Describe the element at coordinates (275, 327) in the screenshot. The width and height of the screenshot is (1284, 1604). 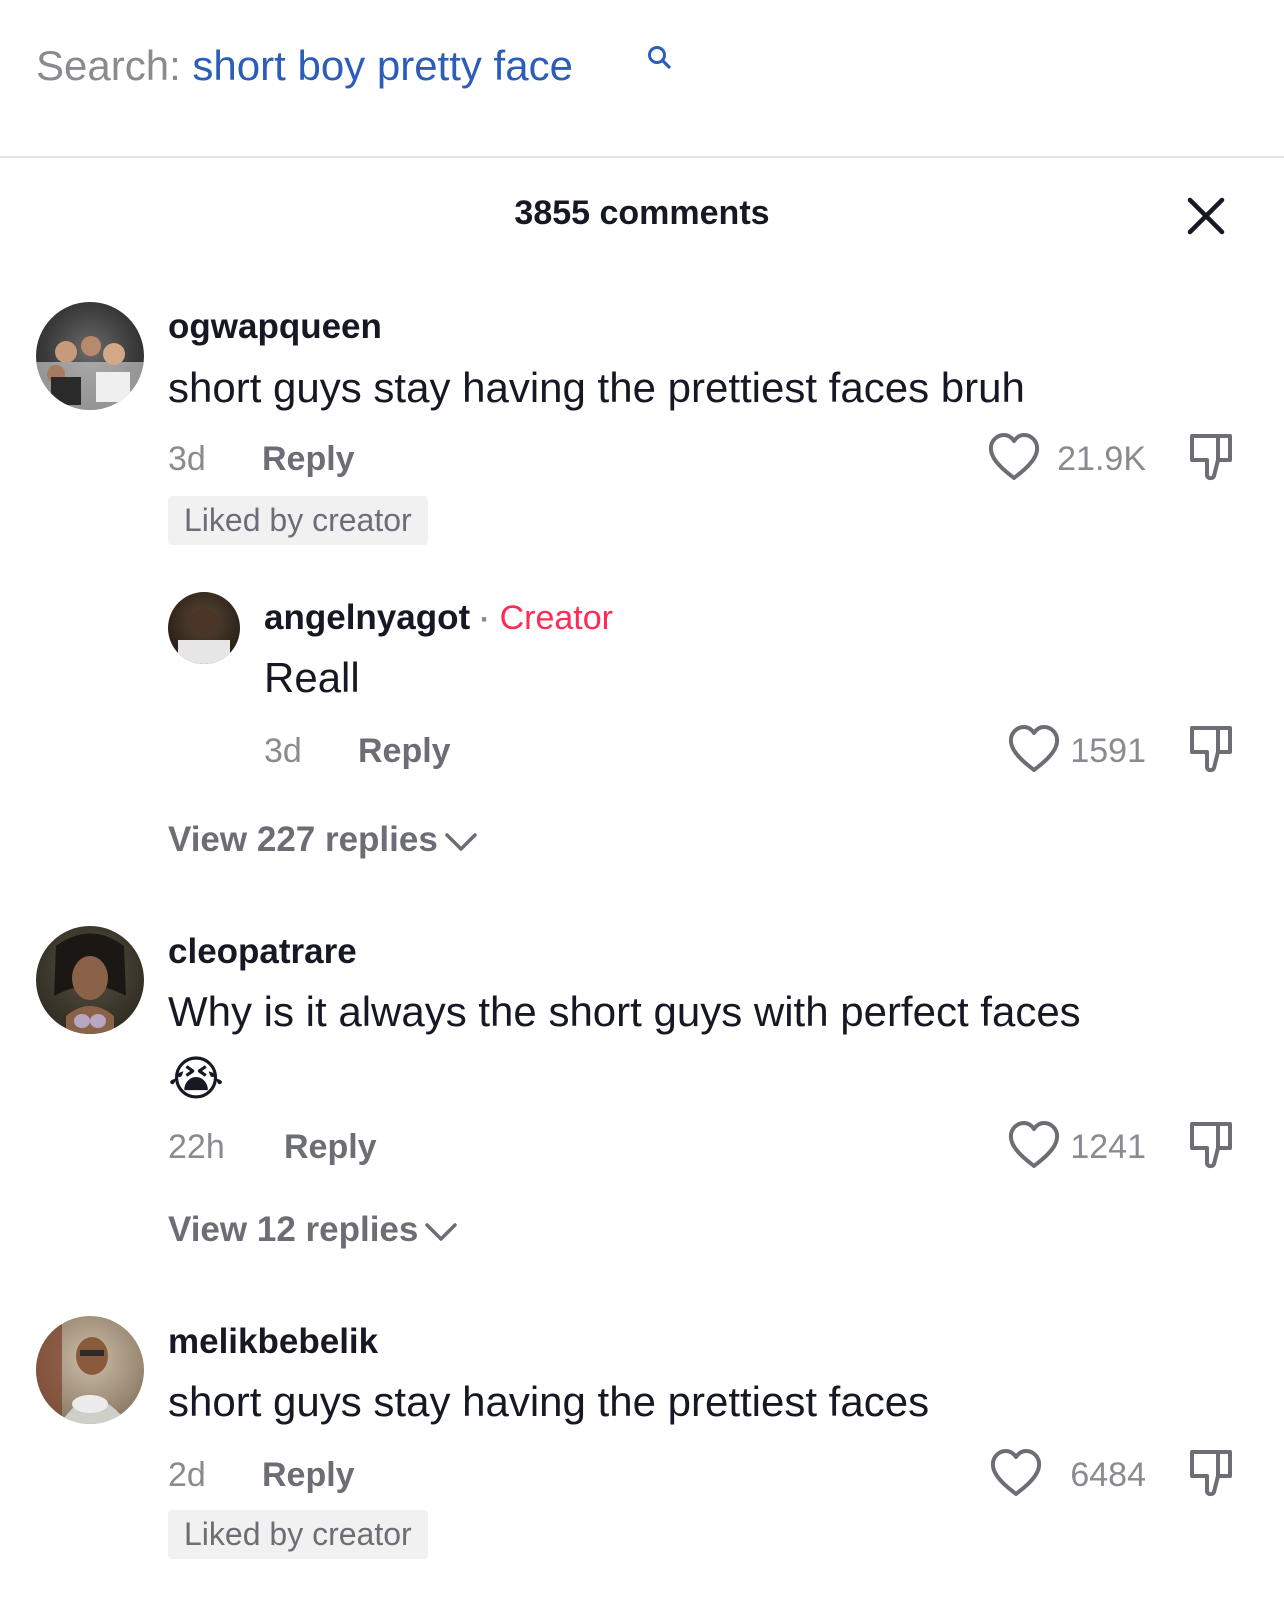
I see `comment-username: ogwapqueen` at that location.